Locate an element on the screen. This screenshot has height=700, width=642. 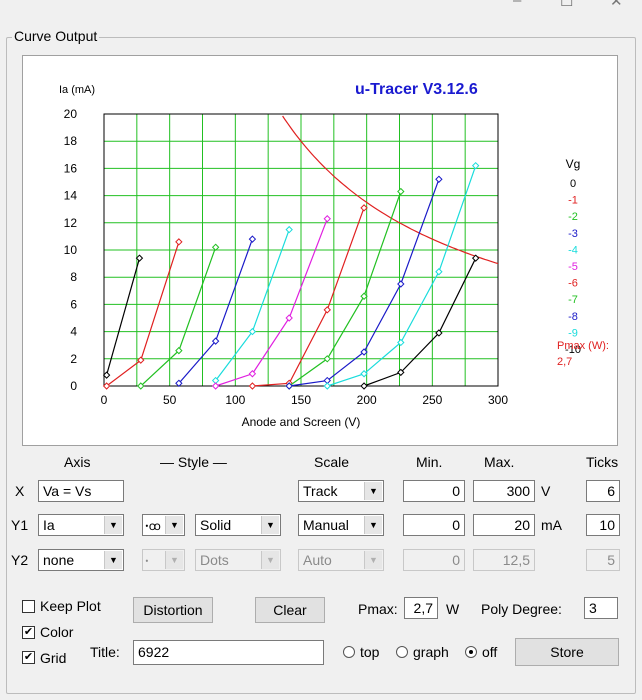
x-min-field: 0 is located at coordinates (434, 491).